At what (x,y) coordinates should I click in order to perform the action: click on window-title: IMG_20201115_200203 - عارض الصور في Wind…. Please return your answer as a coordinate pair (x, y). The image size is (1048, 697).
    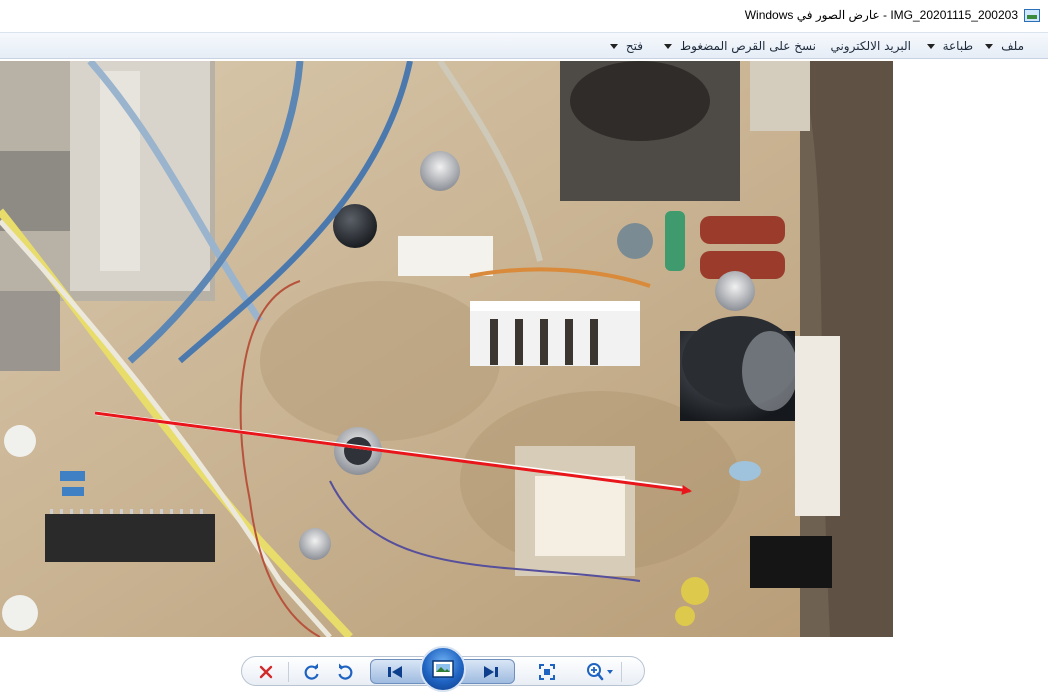
    Looking at the image, I should click on (881, 15).